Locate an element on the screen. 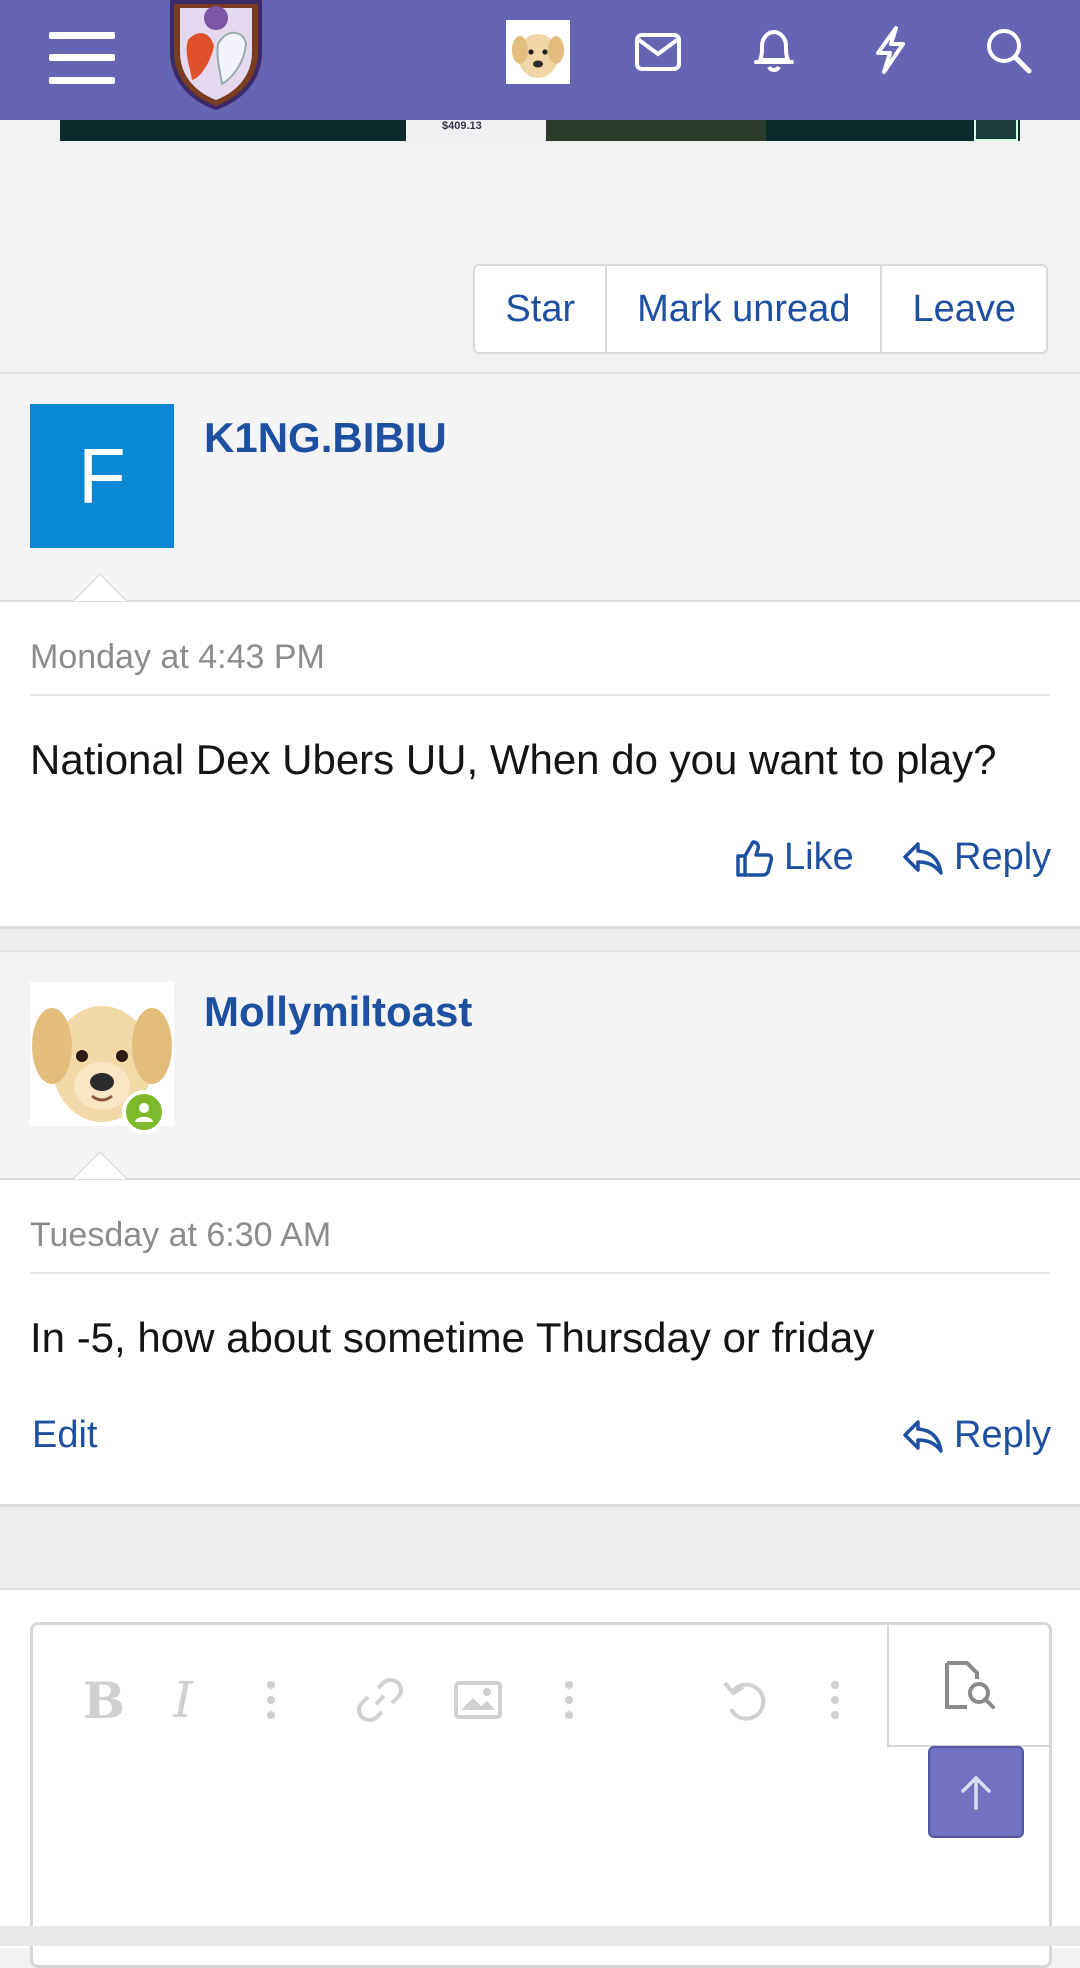  bold-icon: B is located at coordinates (104, 1700).